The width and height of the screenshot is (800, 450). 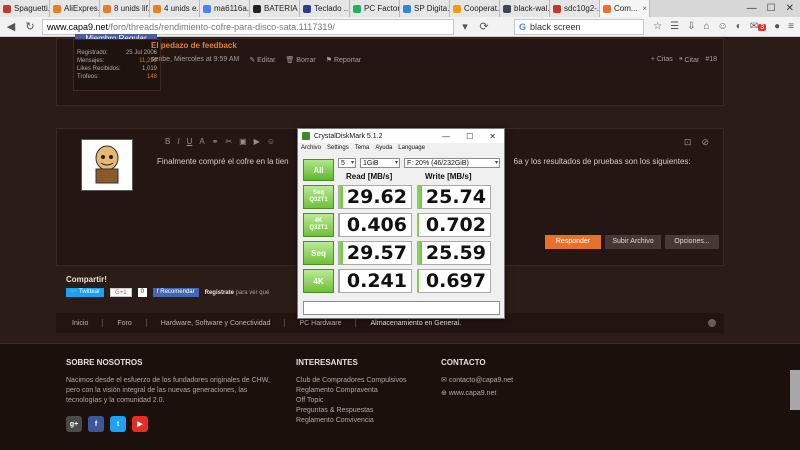 What do you see at coordinates (465, 27) in the screenshot?
I see `dropdown-arrow-icon: ▾` at bounding box center [465, 27].